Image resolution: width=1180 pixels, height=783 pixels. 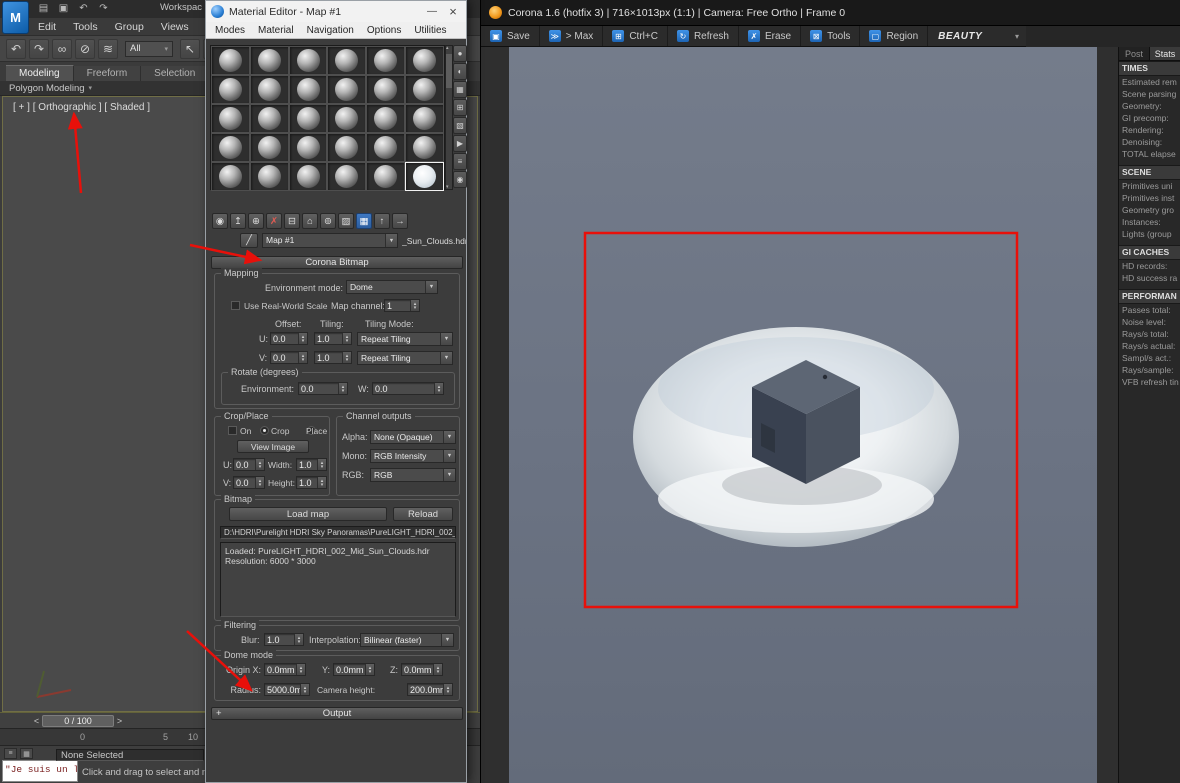 I want to click on view-image-button: View Image, so click(x=273, y=446).